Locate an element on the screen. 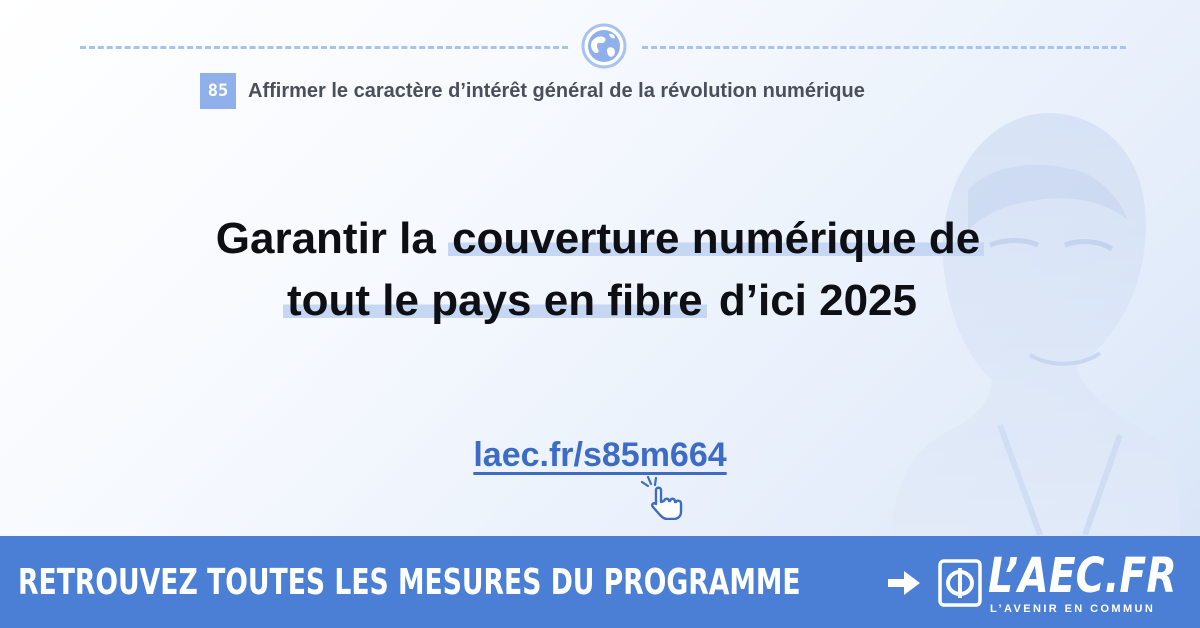  top-divider-left is located at coordinates (324, 47).